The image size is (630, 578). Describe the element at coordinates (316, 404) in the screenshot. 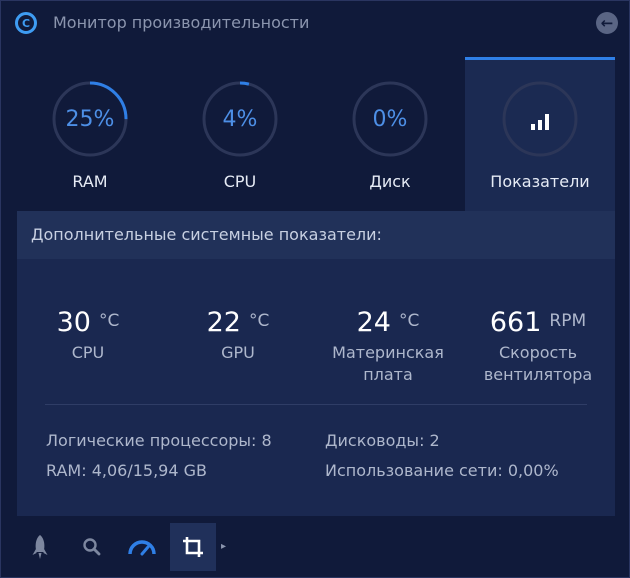

I see `divider` at that location.